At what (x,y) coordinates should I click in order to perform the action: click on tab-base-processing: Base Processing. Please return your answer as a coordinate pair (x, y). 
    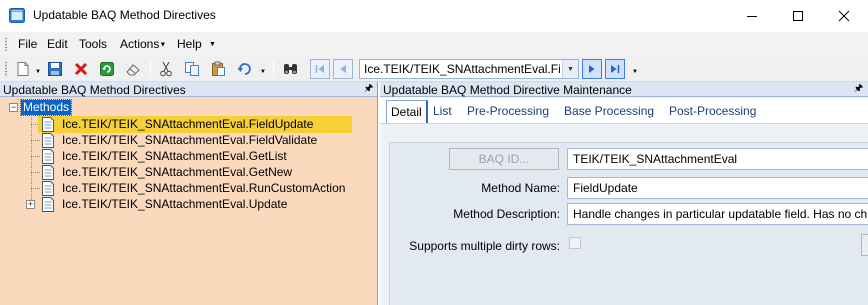
    Looking at the image, I should click on (609, 111).